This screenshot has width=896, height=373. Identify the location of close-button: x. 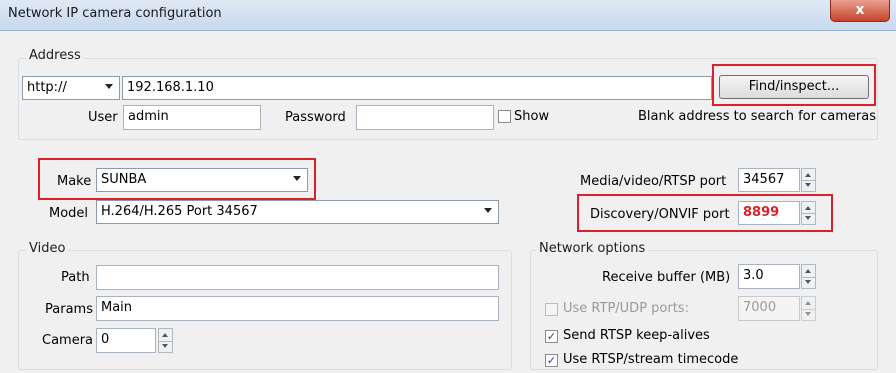
(860, 11).